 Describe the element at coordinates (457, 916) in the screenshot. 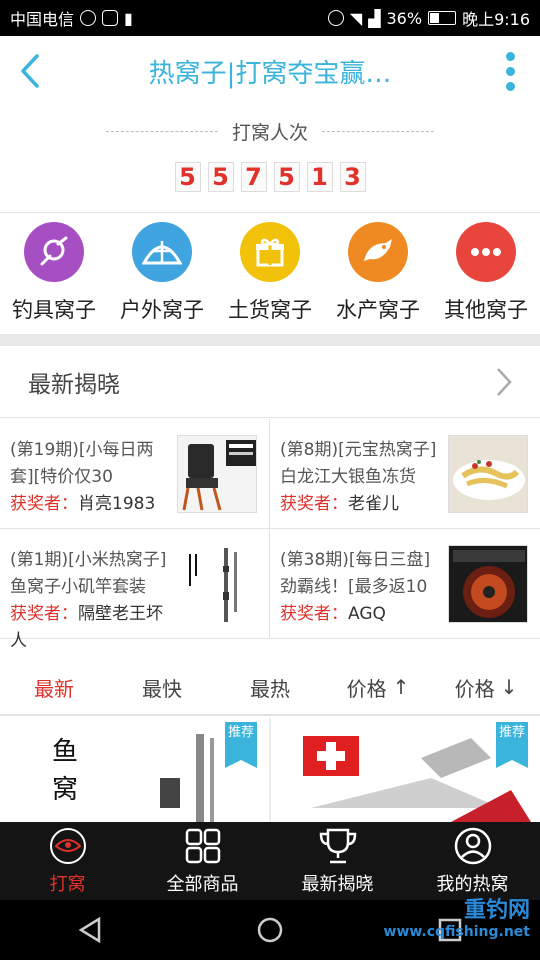

I see `watermark: 重钓网 www.cqfishing.net` at that location.